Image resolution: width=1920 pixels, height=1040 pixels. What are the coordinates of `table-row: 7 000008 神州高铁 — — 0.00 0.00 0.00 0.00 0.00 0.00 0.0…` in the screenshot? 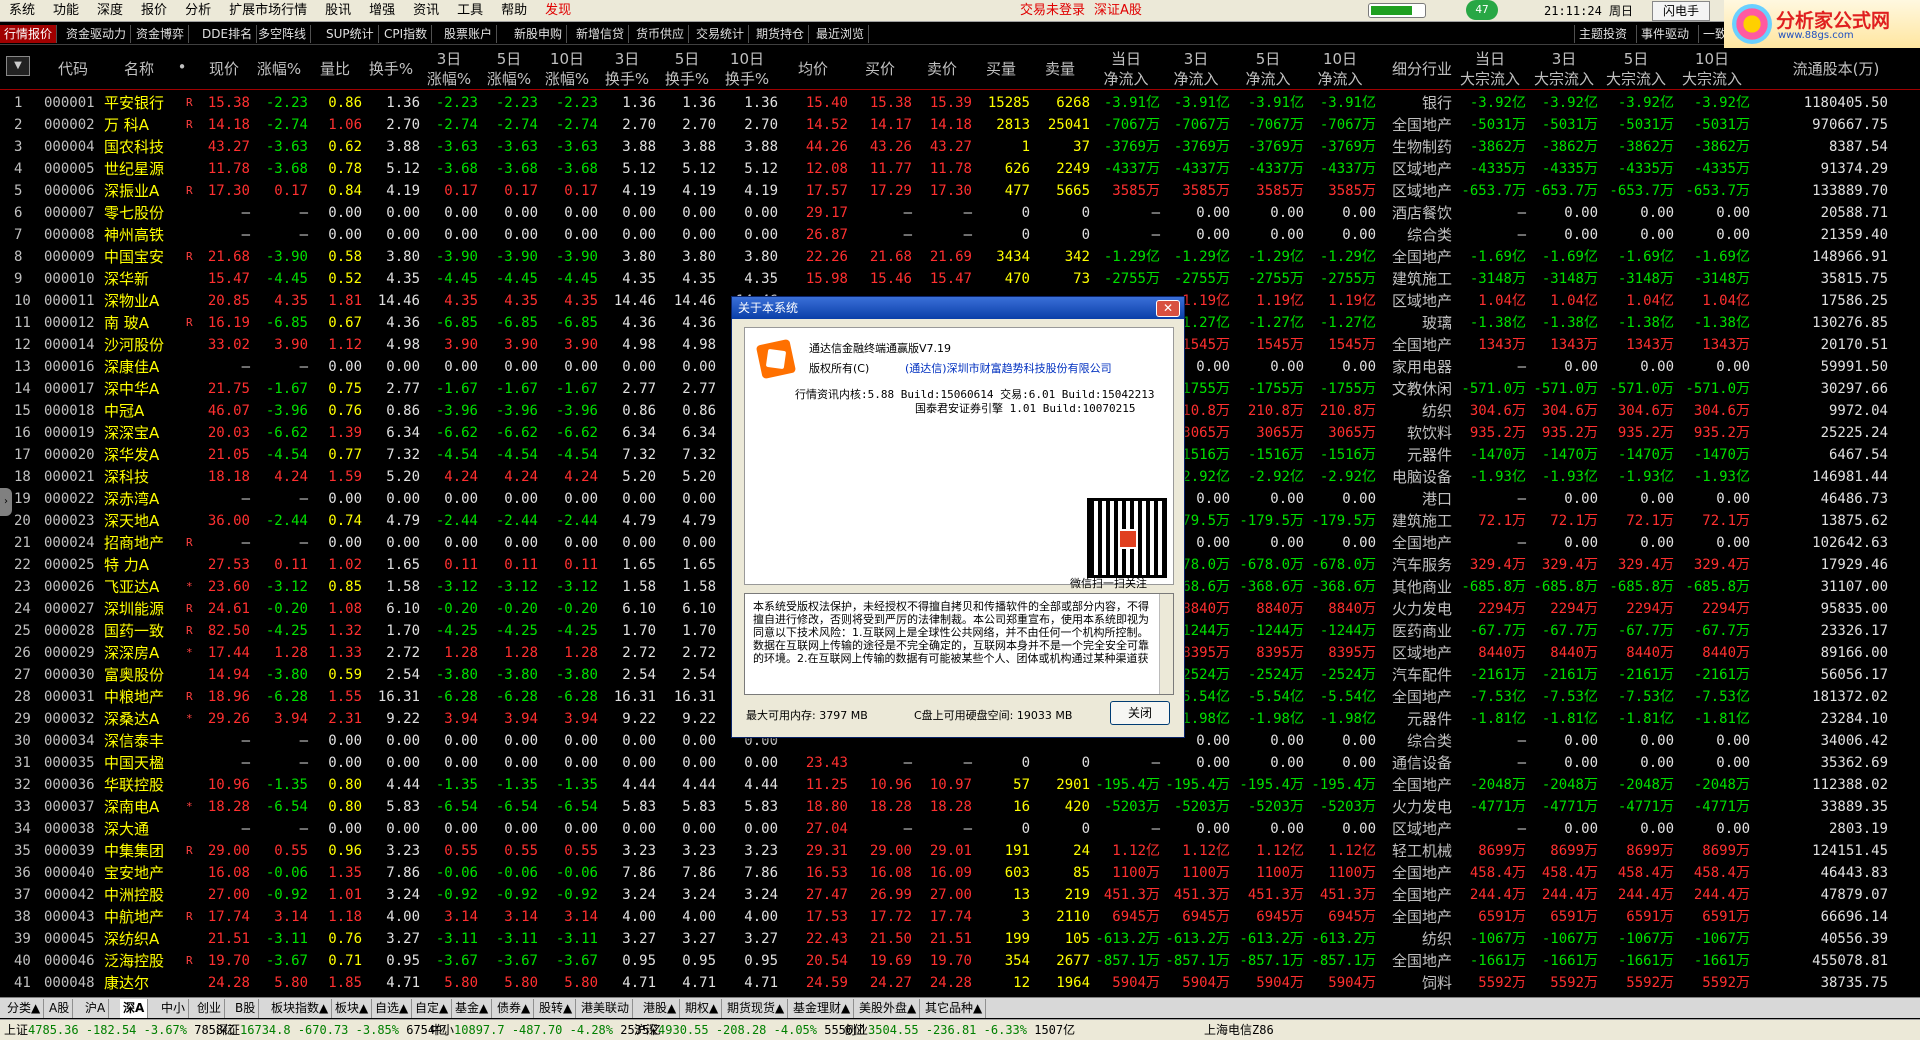 It's located at (960, 234).